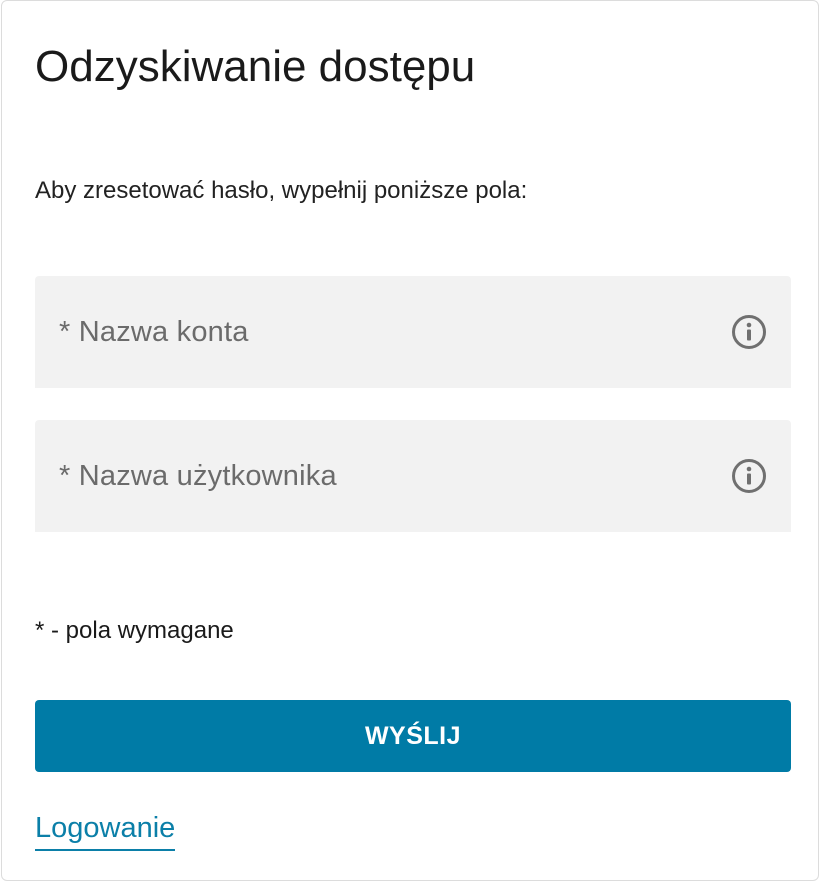 This screenshot has height=884, width=822. Describe the element at coordinates (134, 630) in the screenshot. I see `required-fields-note: * - pola wymagane` at that location.